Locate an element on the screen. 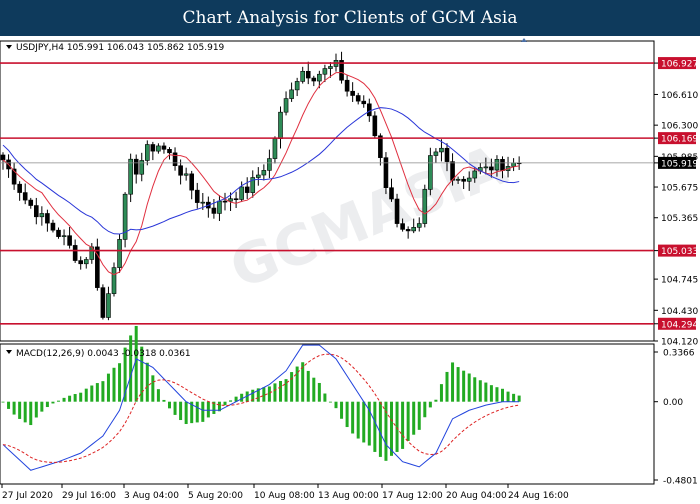 The width and height of the screenshot is (700, 504). macd-axis-label: 0.3366 is located at coordinates (679, 354).